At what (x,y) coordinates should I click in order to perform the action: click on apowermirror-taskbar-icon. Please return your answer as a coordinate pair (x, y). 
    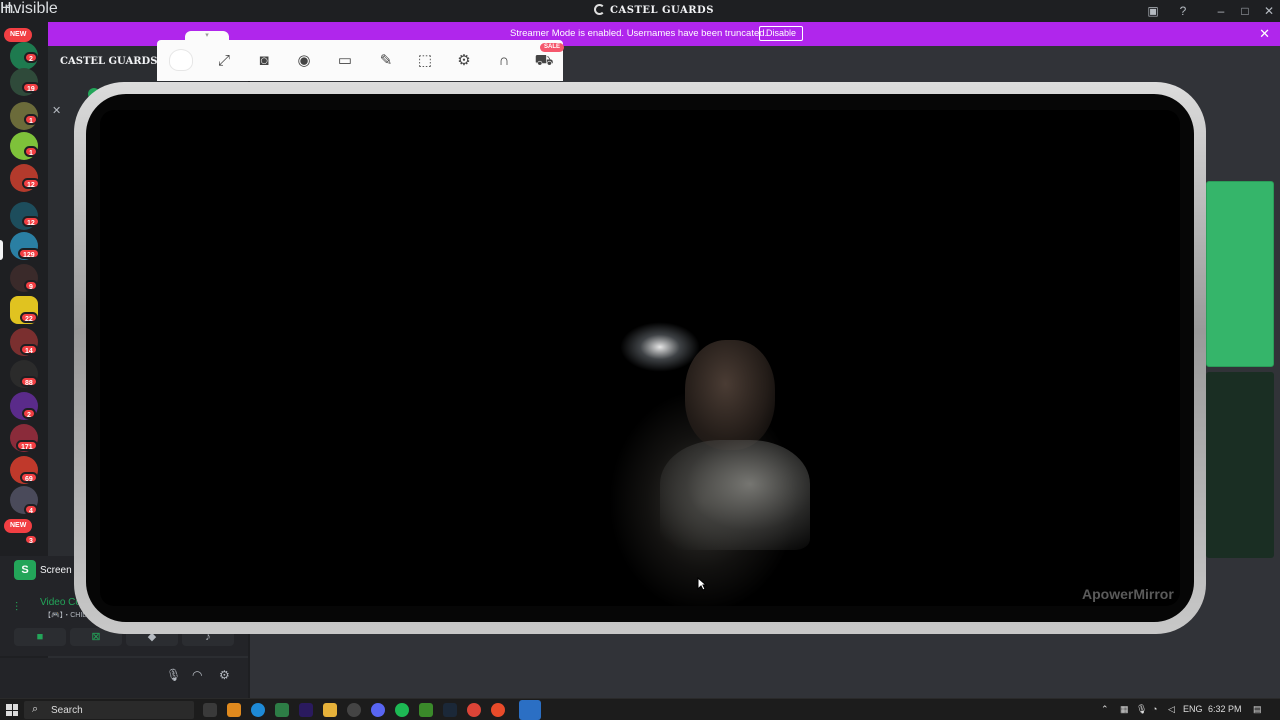
    Looking at the image, I should click on (530, 710).